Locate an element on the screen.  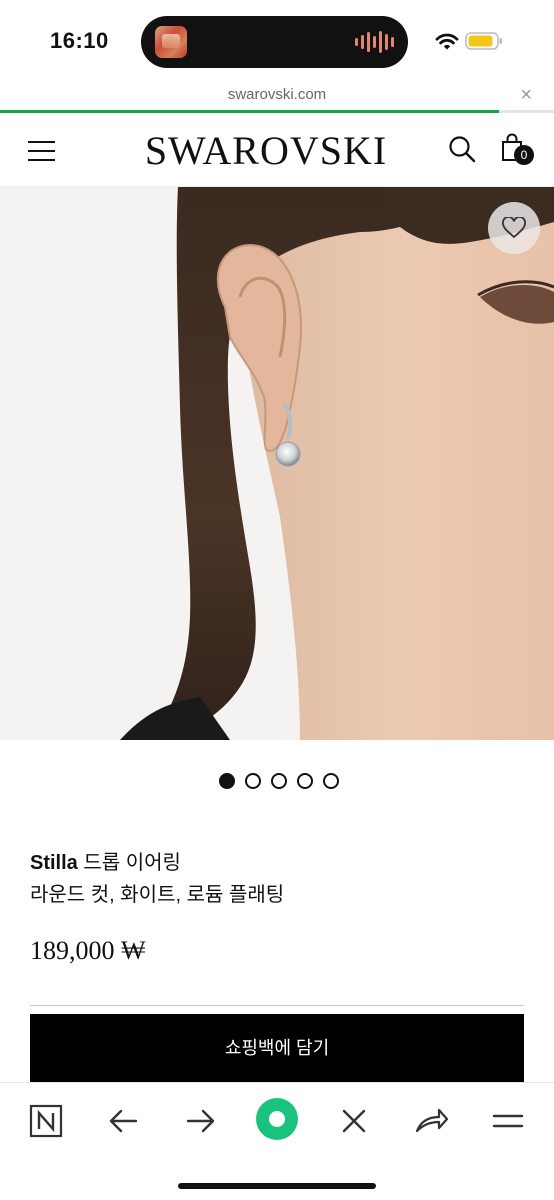
divider is located at coordinates (277, 1005).